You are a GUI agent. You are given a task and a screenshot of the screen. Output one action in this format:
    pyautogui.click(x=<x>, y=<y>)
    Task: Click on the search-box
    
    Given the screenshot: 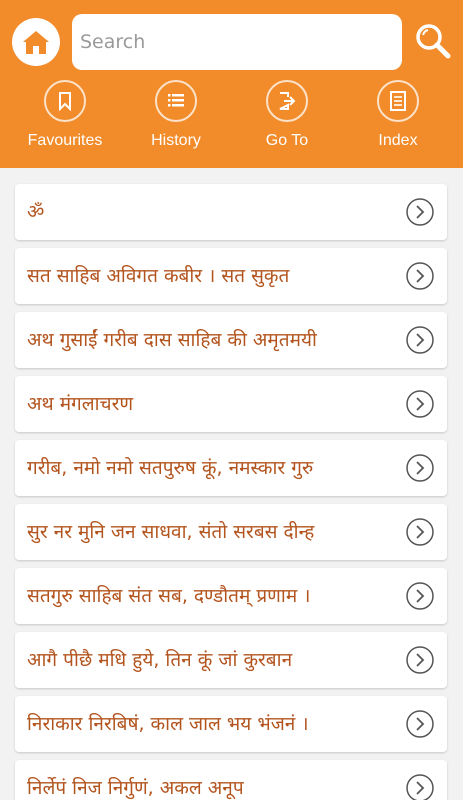 What is the action you would take?
    pyautogui.click(x=237, y=42)
    